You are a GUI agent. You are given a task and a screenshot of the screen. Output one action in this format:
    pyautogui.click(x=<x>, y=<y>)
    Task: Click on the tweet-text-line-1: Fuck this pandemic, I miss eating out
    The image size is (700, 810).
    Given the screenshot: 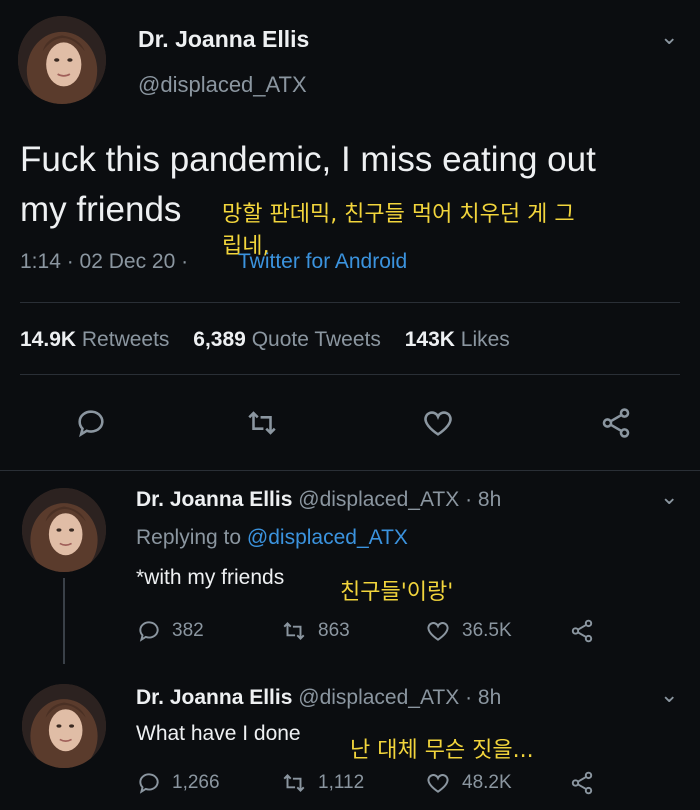 What is the action you would take?
    pyautogui.click(x=308, y=159)
    